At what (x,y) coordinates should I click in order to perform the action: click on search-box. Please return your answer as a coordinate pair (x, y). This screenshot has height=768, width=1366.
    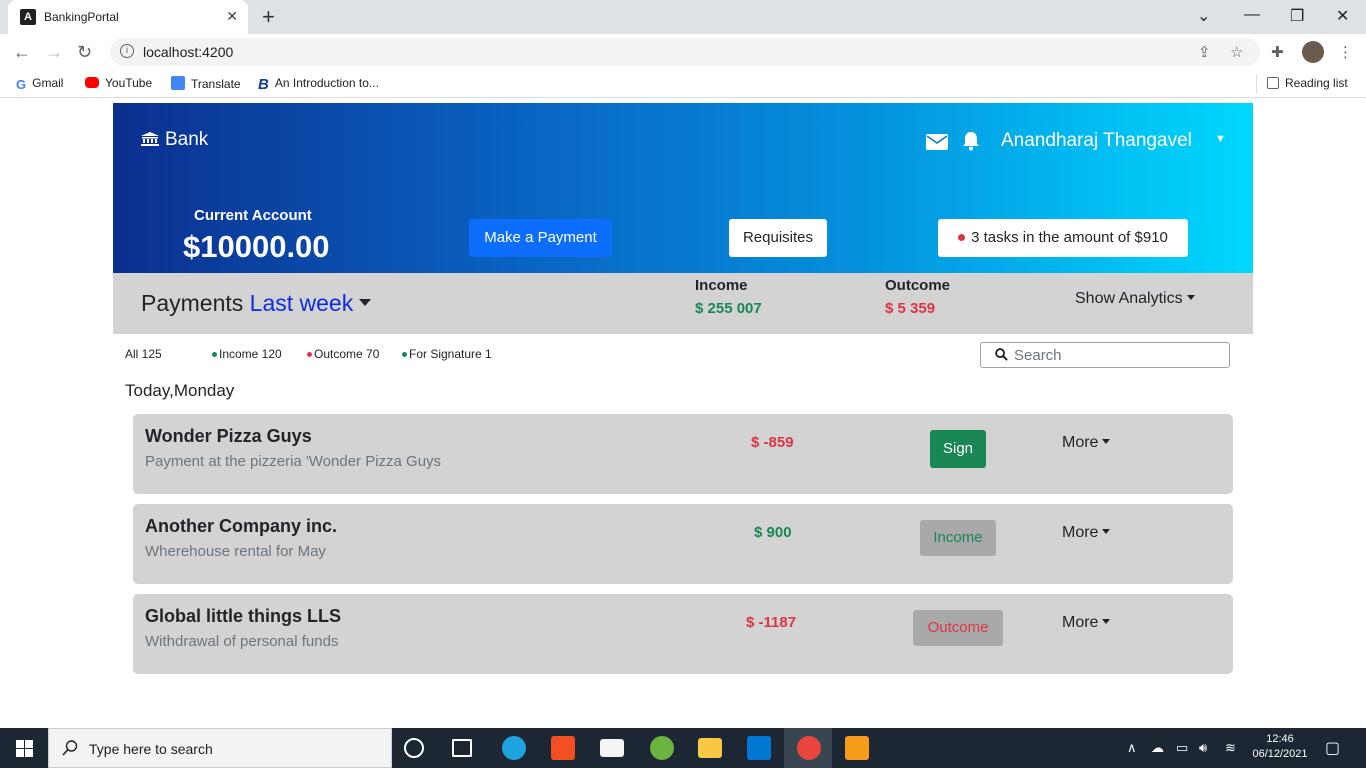
    Looking at the image, I should click on (1105, 355).